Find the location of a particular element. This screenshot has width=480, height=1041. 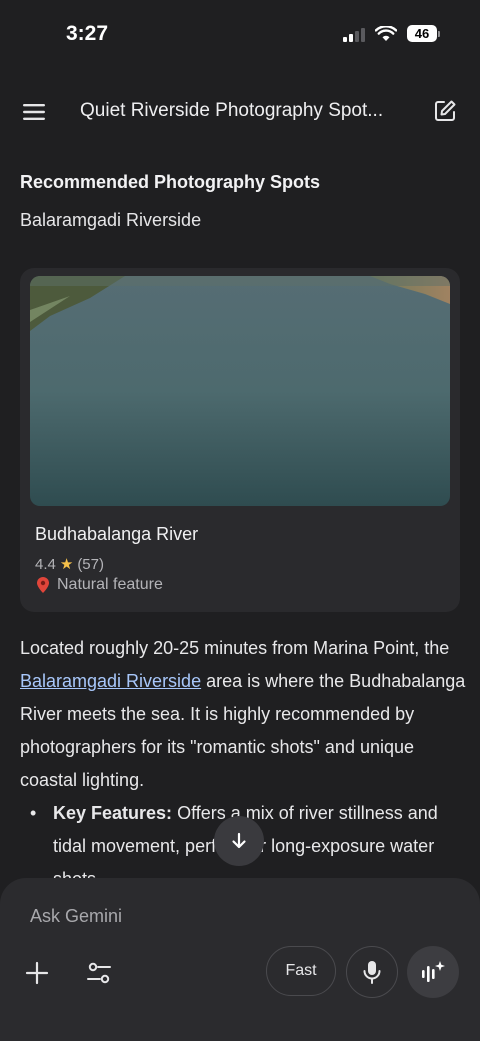

new-chat-edit-icon is located at coordinates (445, 111).